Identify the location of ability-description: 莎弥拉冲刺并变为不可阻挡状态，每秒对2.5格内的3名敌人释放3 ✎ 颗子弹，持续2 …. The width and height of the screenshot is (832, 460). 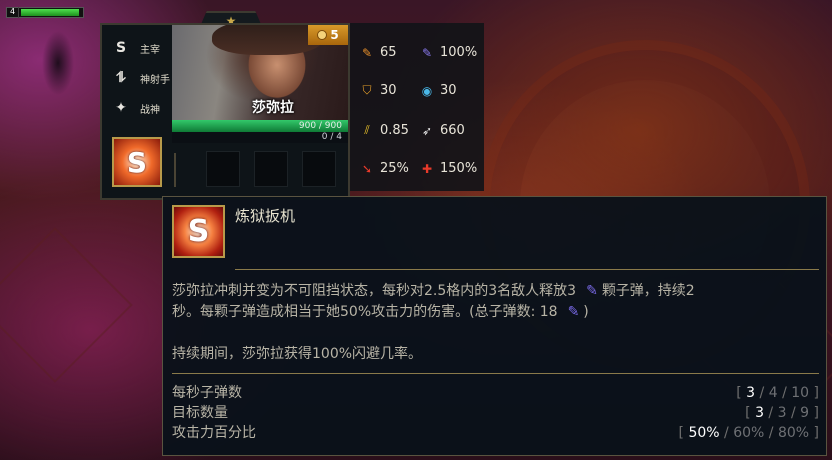
(497, 323).